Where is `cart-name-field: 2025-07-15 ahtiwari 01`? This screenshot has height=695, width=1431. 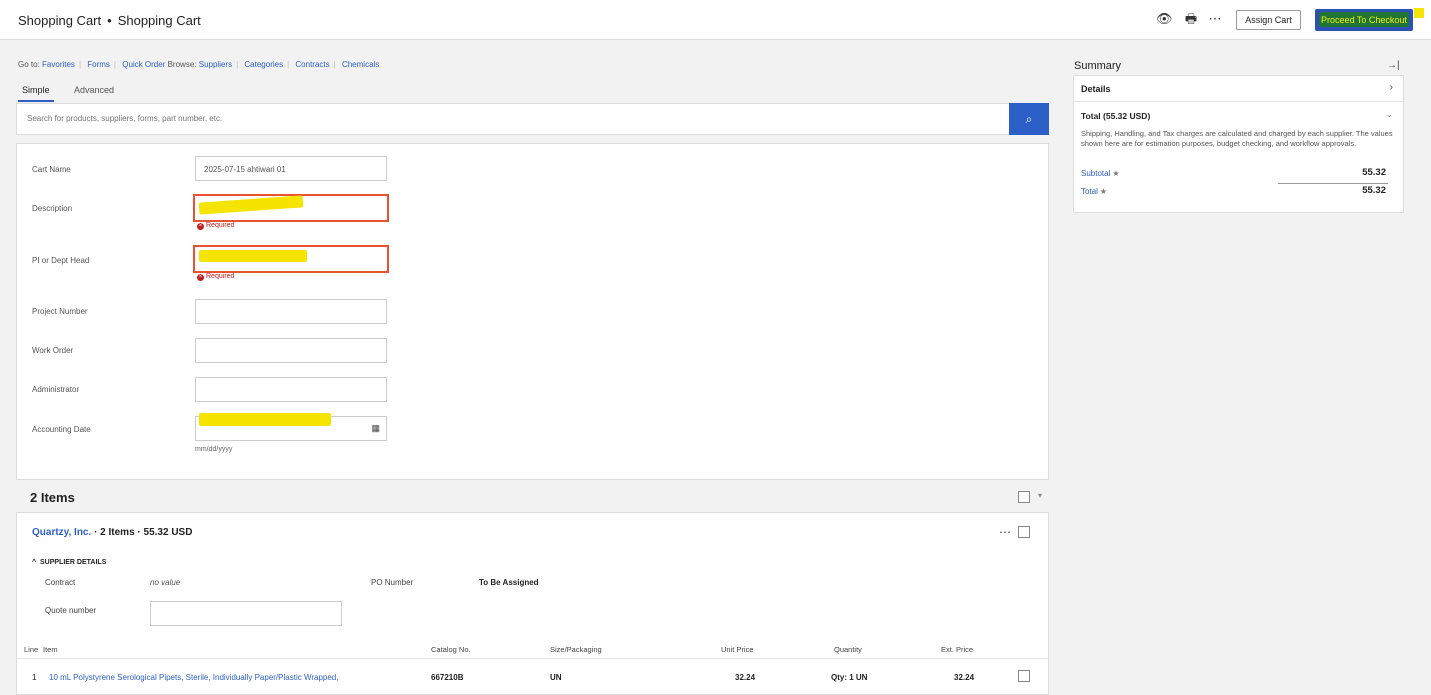
cart-name-field: 2025-07-15 ahtiwari 01 is located at coordinates (291, 168).